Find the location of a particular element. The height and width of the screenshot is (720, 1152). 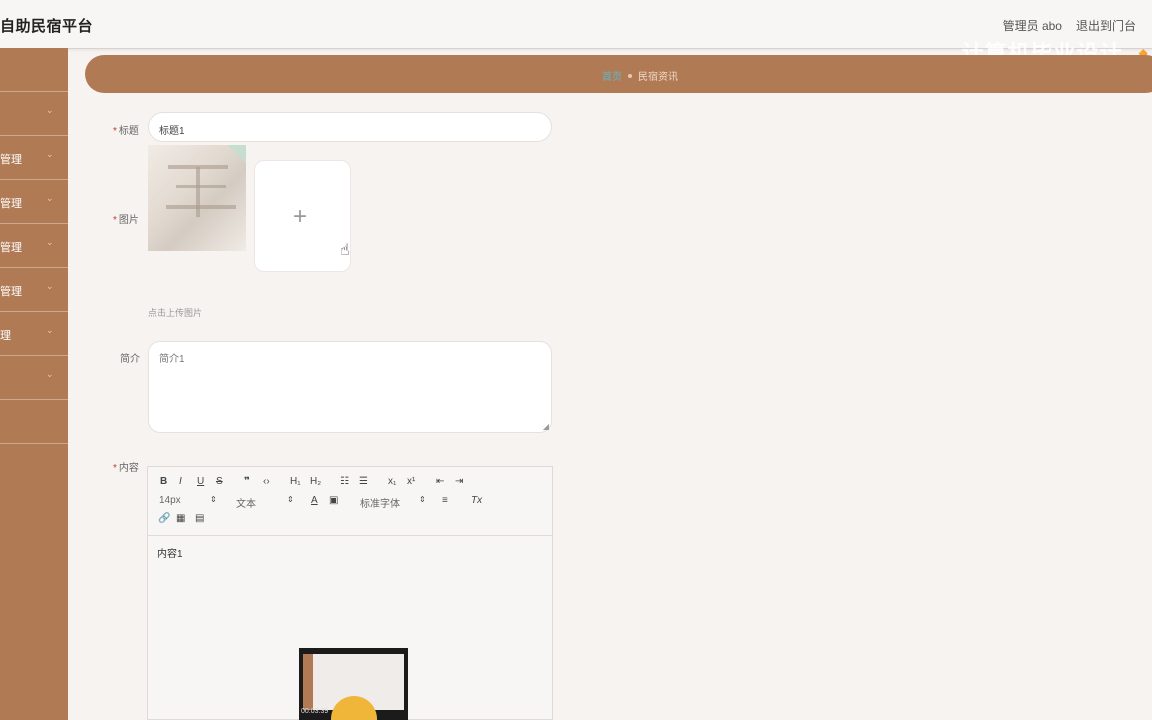

image-label-text: 图片 is located at coordinates (128, 220).